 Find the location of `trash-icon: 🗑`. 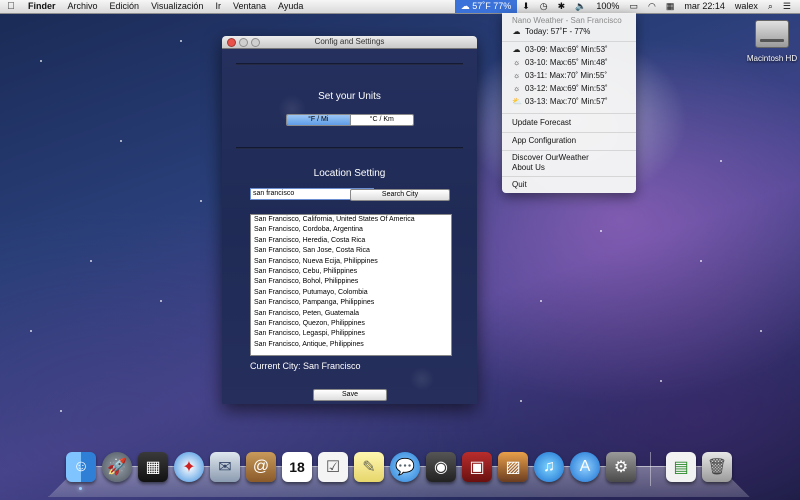

trash-icon: 🗑 is located at coordinates (717, 467).